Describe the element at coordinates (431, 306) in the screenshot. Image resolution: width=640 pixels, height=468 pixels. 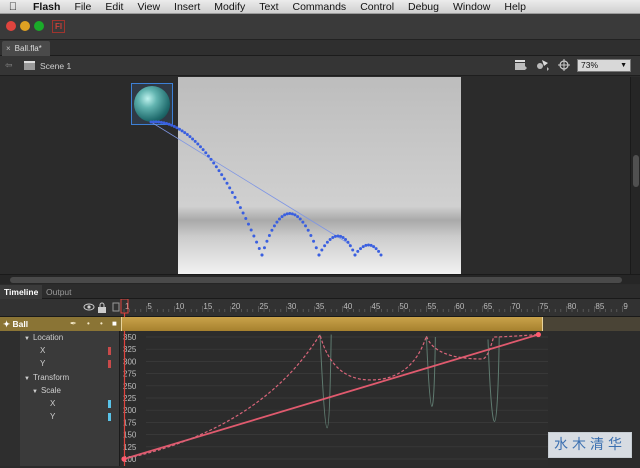
I see `ruler-label: 55` at that location.